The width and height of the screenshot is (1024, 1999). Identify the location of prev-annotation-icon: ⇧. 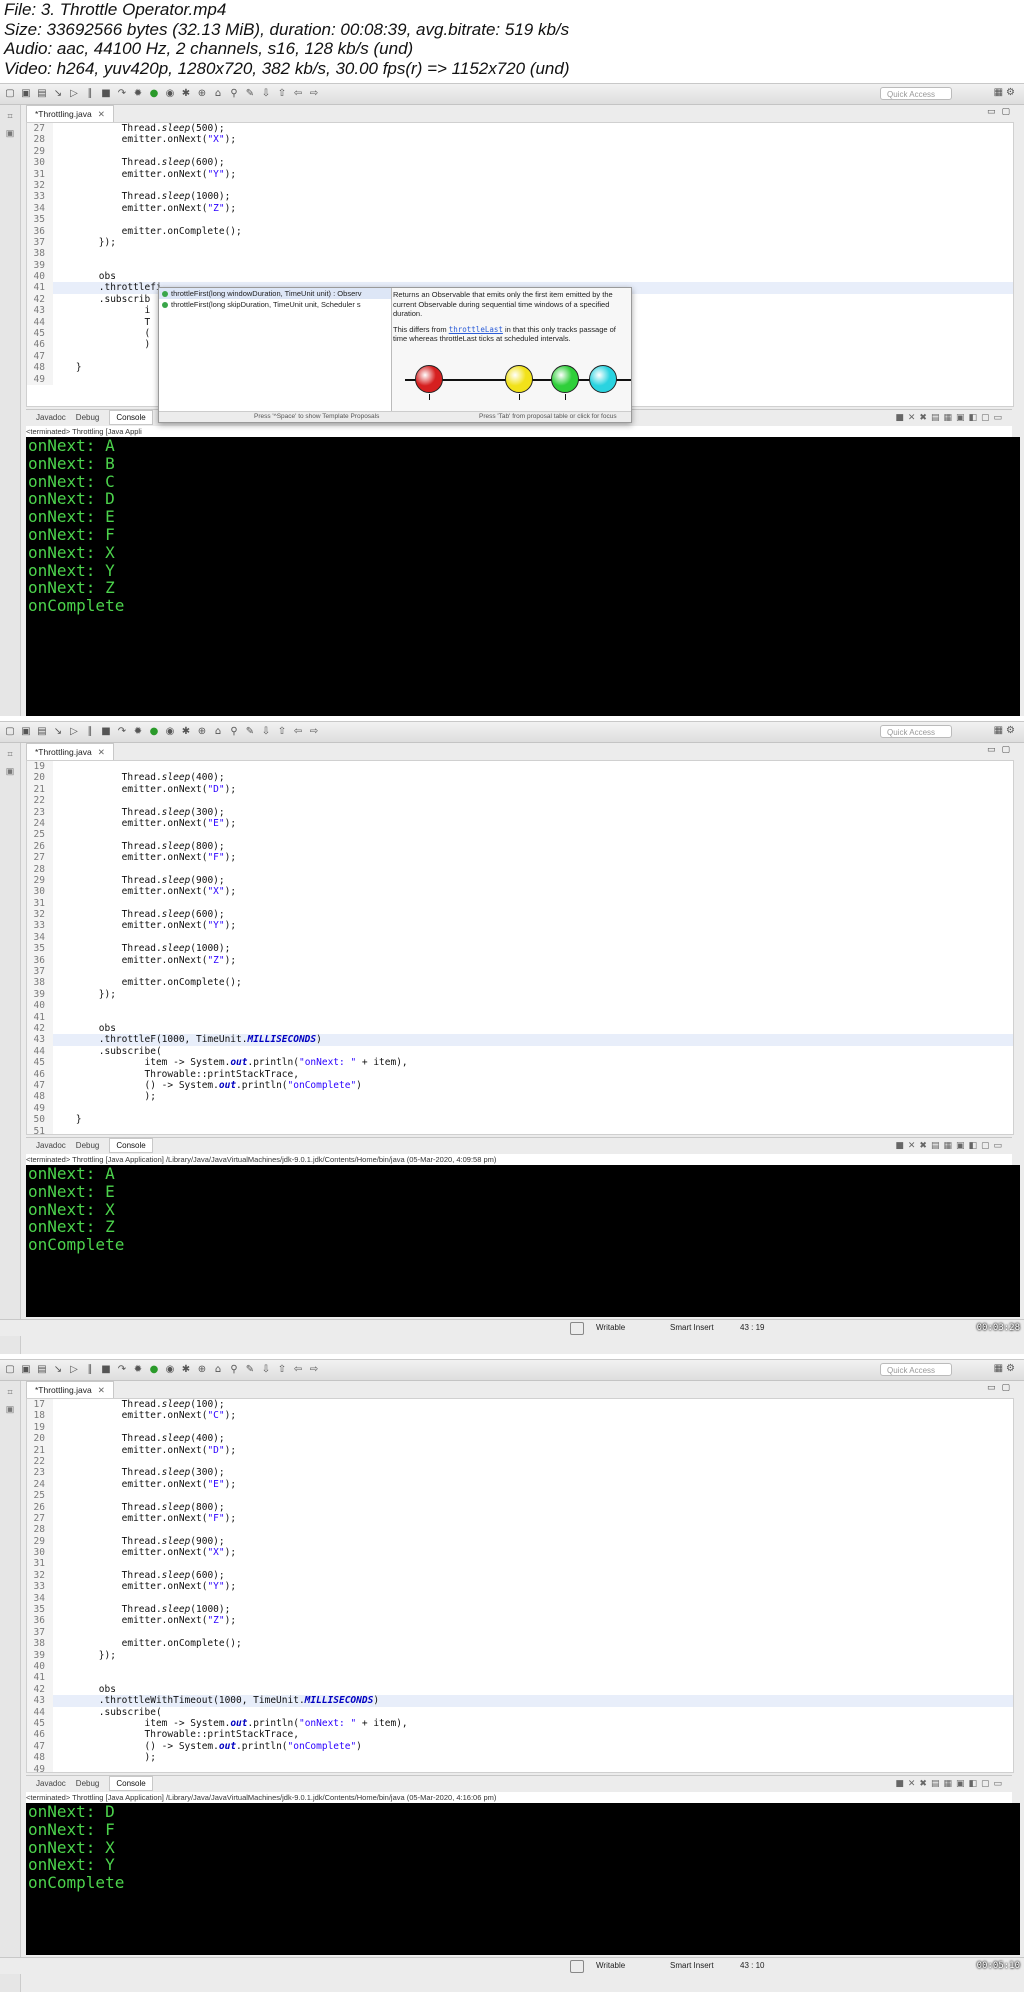
(282, 732).